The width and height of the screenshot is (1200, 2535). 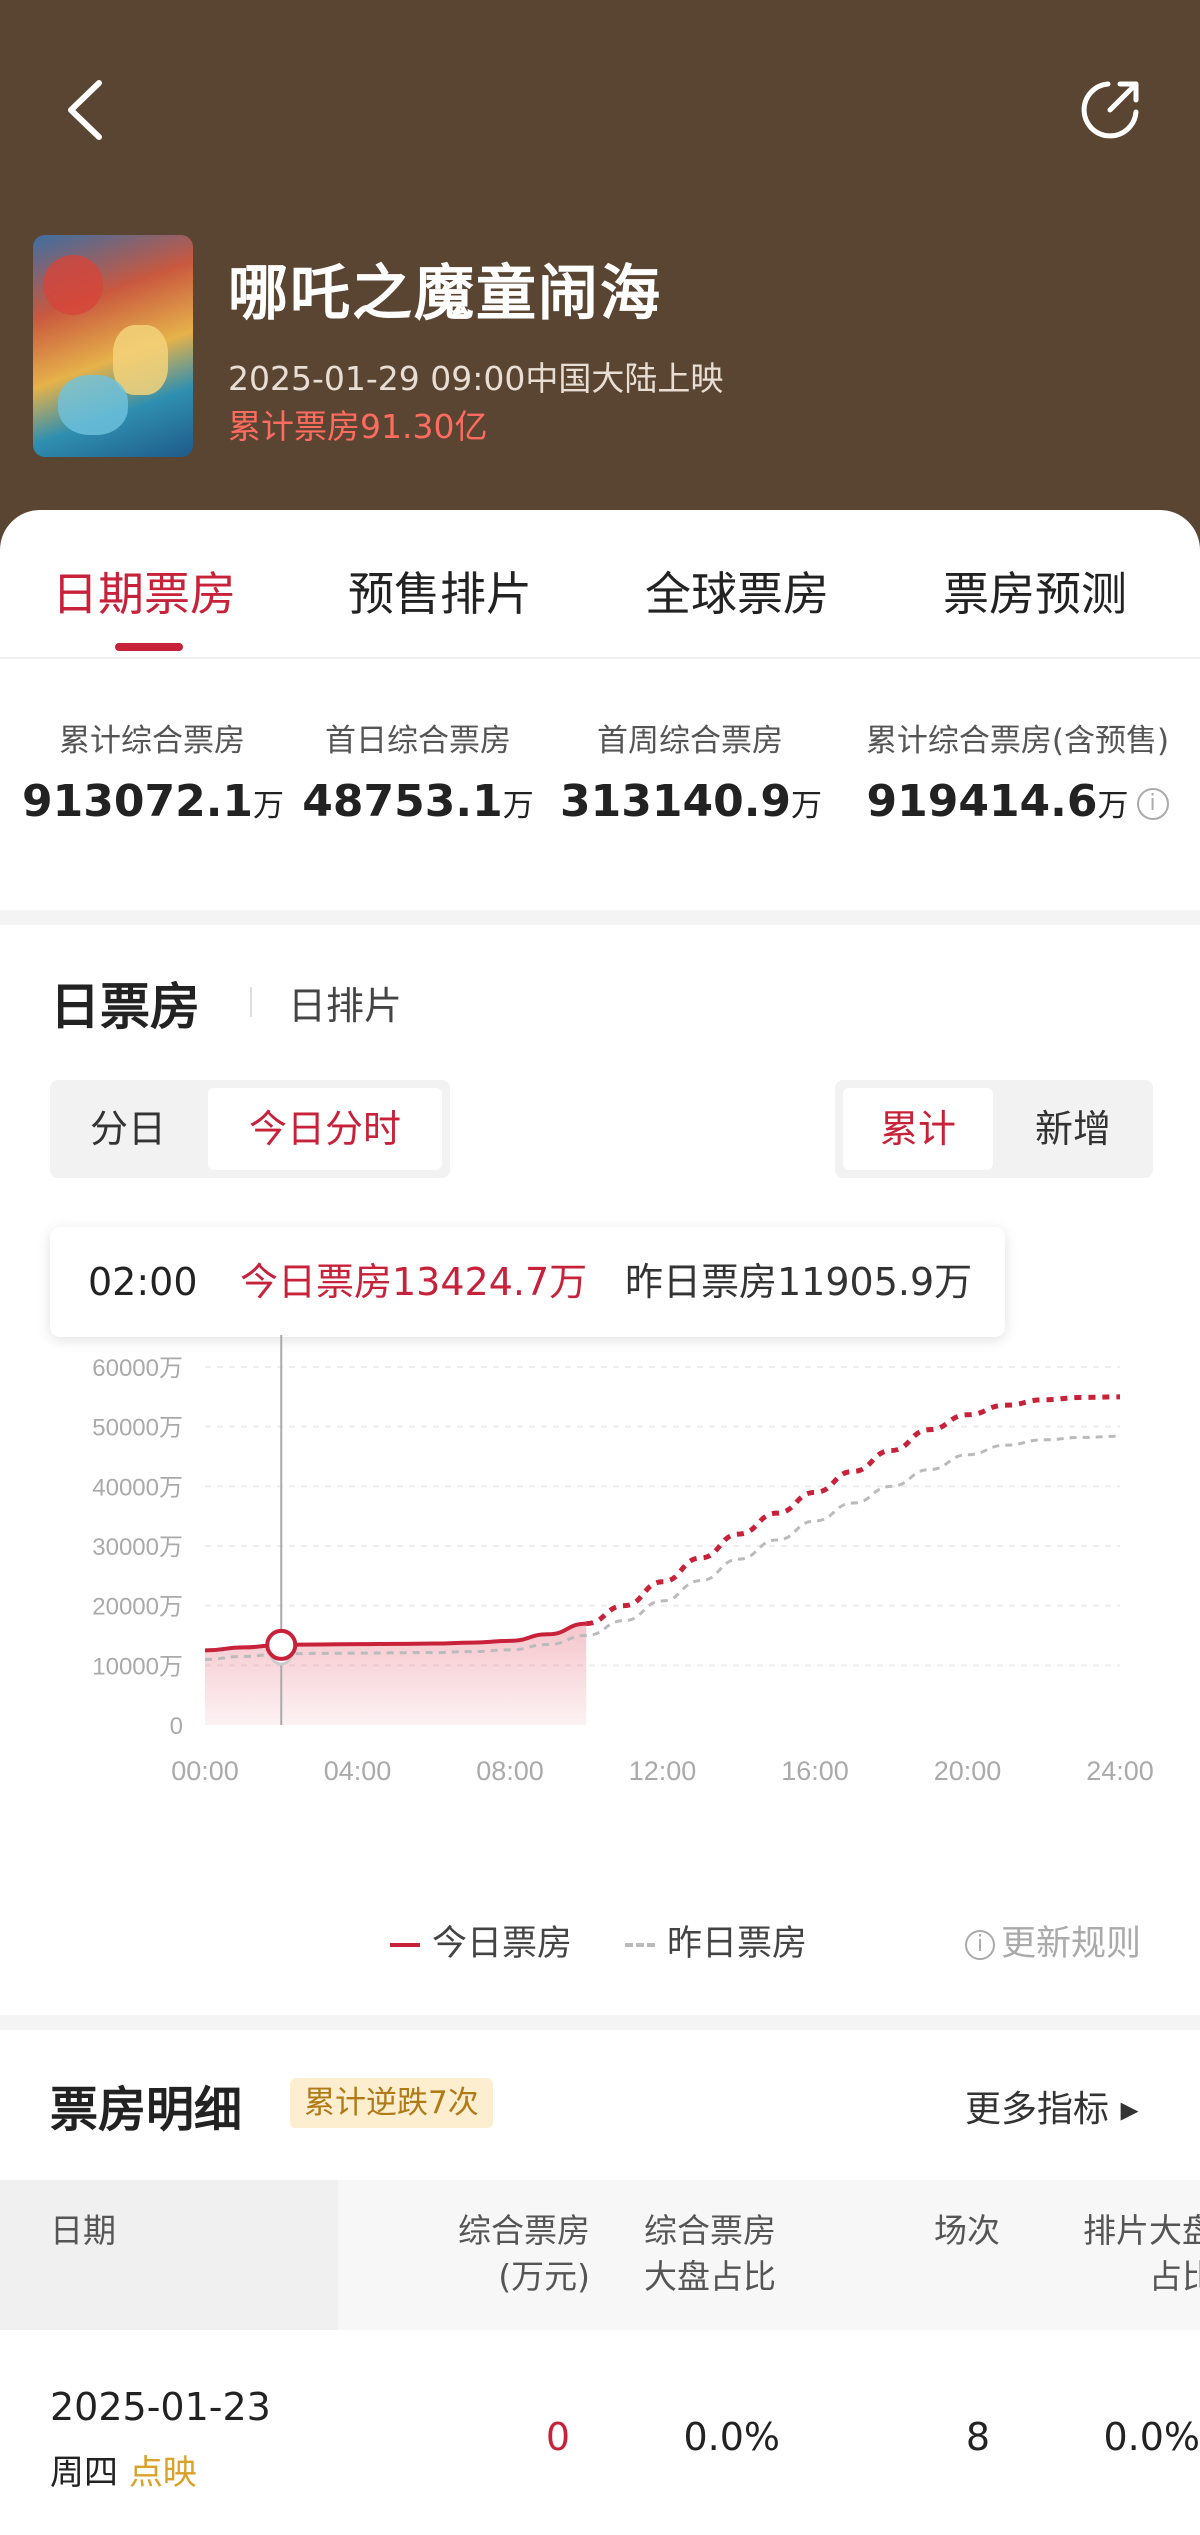 What do you see at coordinates (251, 1002) in the screenshot?
I see `title-separator` at bounding box center [251, 1002].